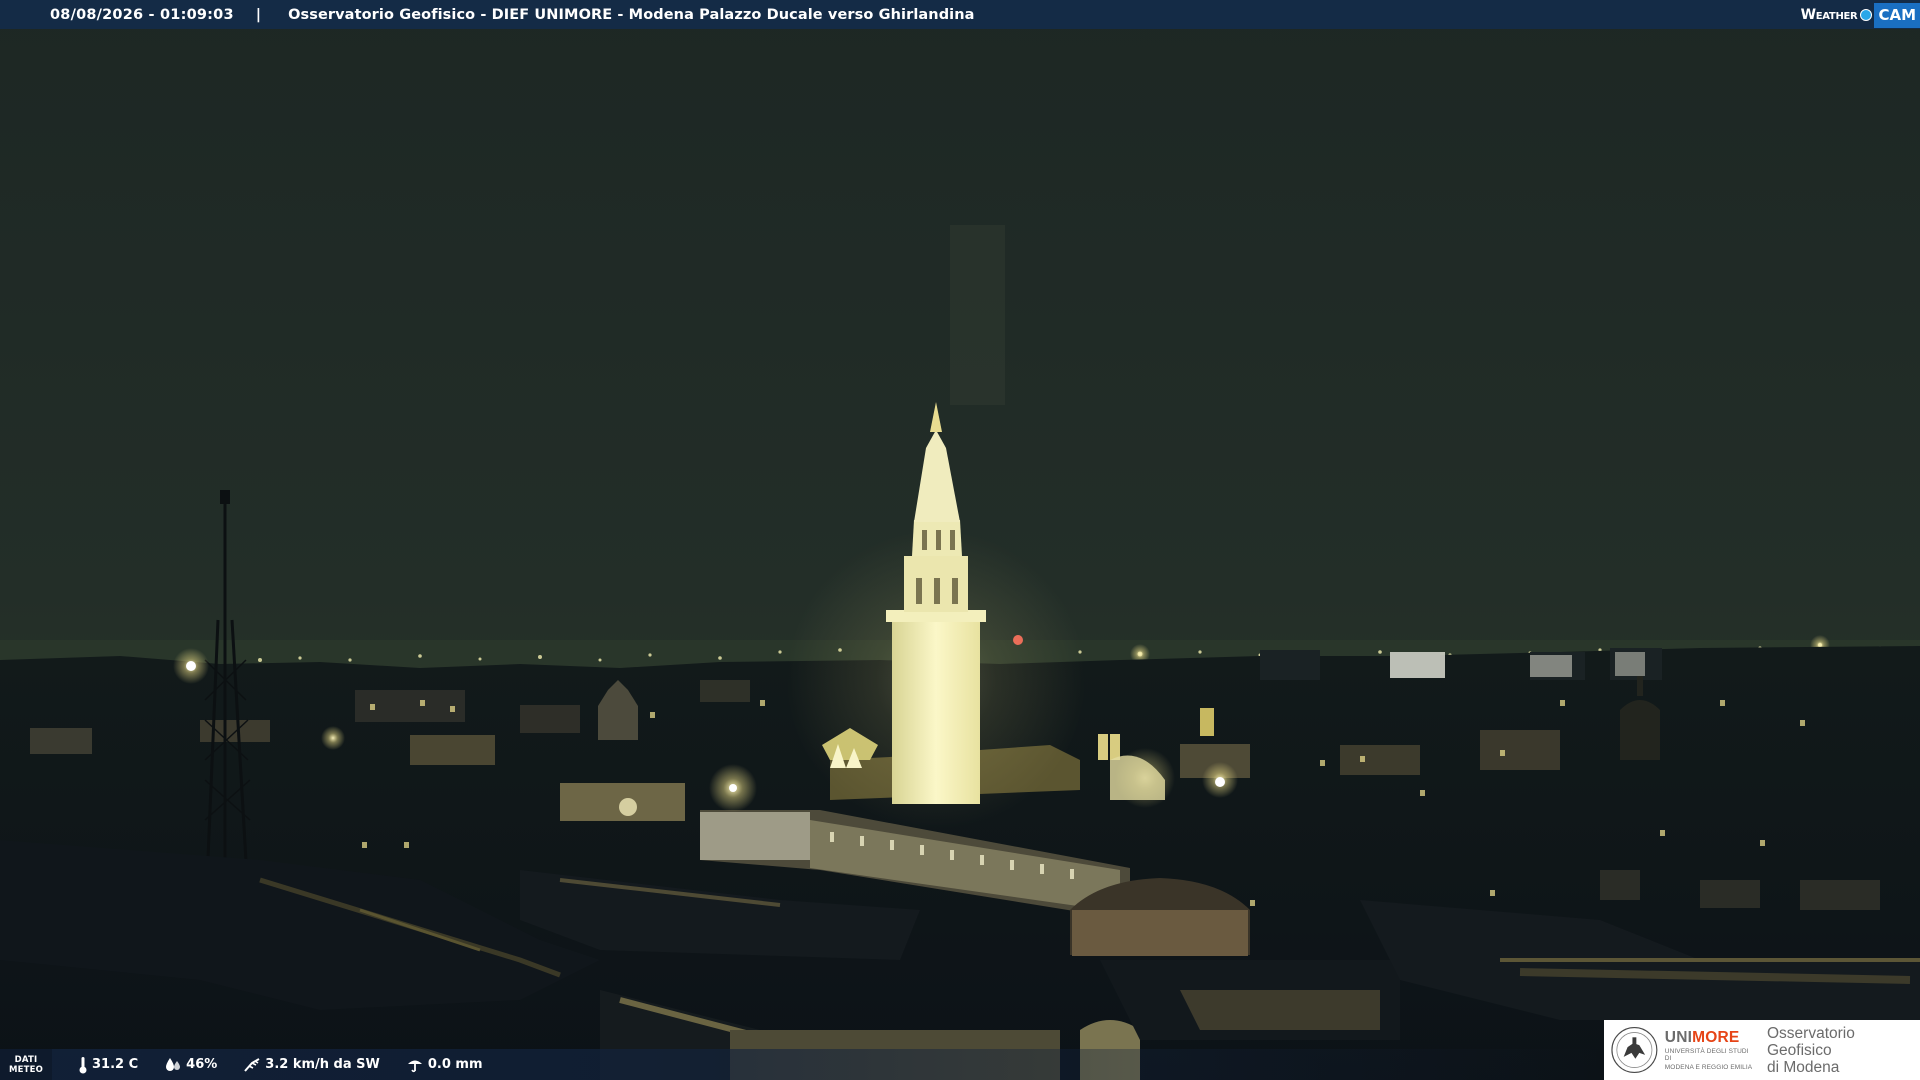 The height and width of the screenshot is (1080, 1920). What do you see at coordinates (26, 1059) in the screenshot?
I see `badge-line-1: DATI` at bounding box center [26, 1059].